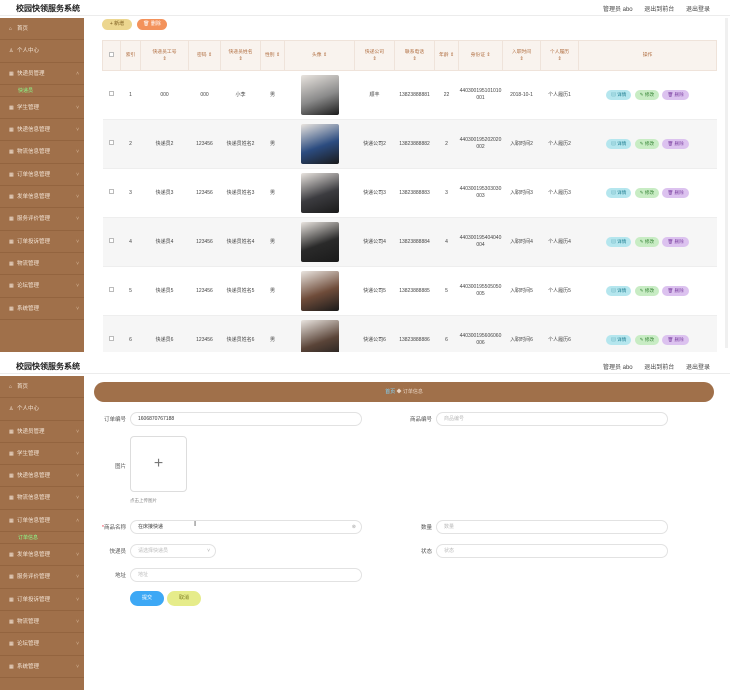 The height and width of the screenshot is (690, 730). I want to click on address-input: 地址, so click(246, 575).